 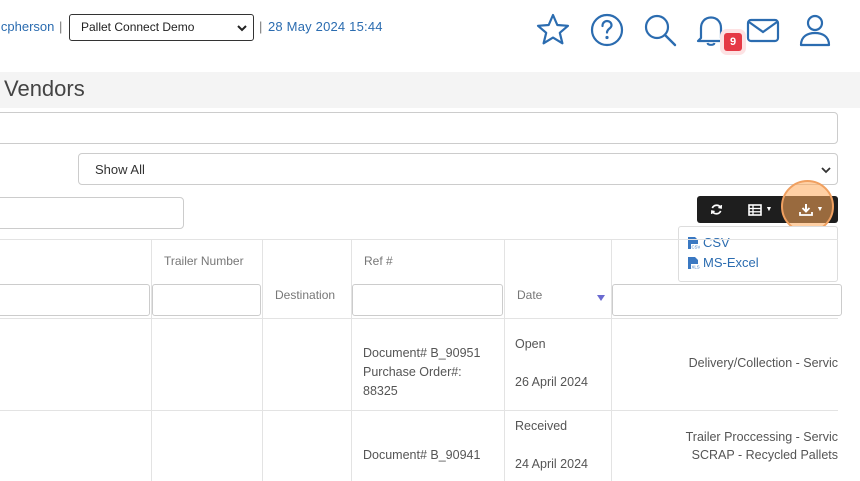 I want to click on header-date: Date, so click(x=529, y=295).